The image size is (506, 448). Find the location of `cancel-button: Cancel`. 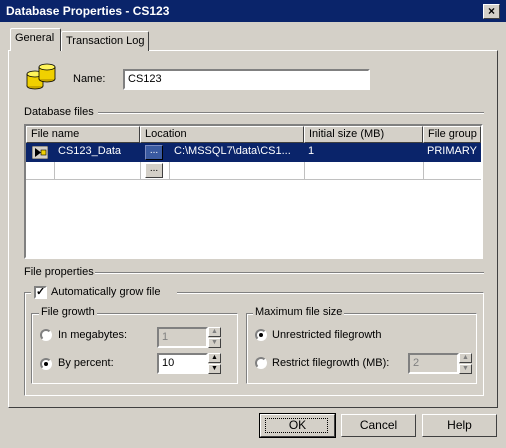

cancel-button: Cancel is located at coordinates (378, 425).